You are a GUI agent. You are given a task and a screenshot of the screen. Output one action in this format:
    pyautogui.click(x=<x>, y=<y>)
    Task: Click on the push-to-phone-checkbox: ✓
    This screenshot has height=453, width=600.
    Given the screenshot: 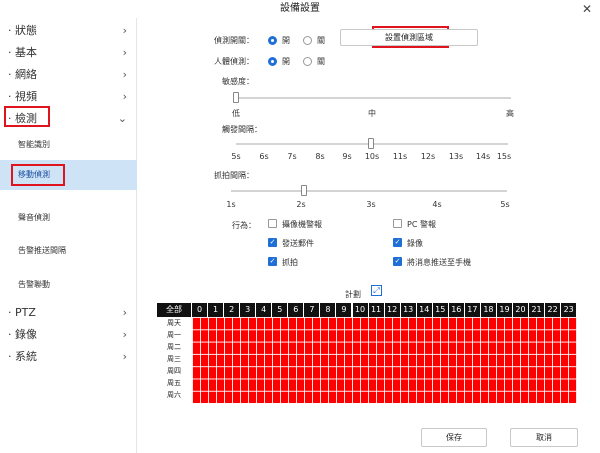 What is the action you would take?
    pyautogui.click(x=397, y=261)
    